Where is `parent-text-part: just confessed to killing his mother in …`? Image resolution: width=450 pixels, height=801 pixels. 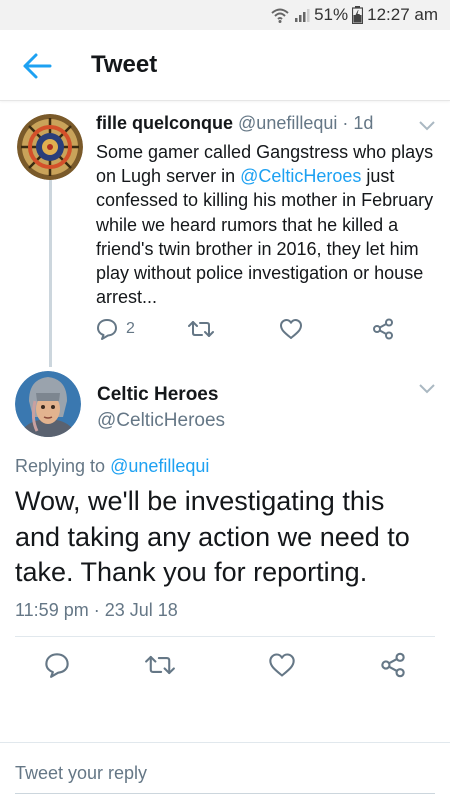
parent-text-part: just confessed to killing his mother in … is located at coordinates (265, 237).